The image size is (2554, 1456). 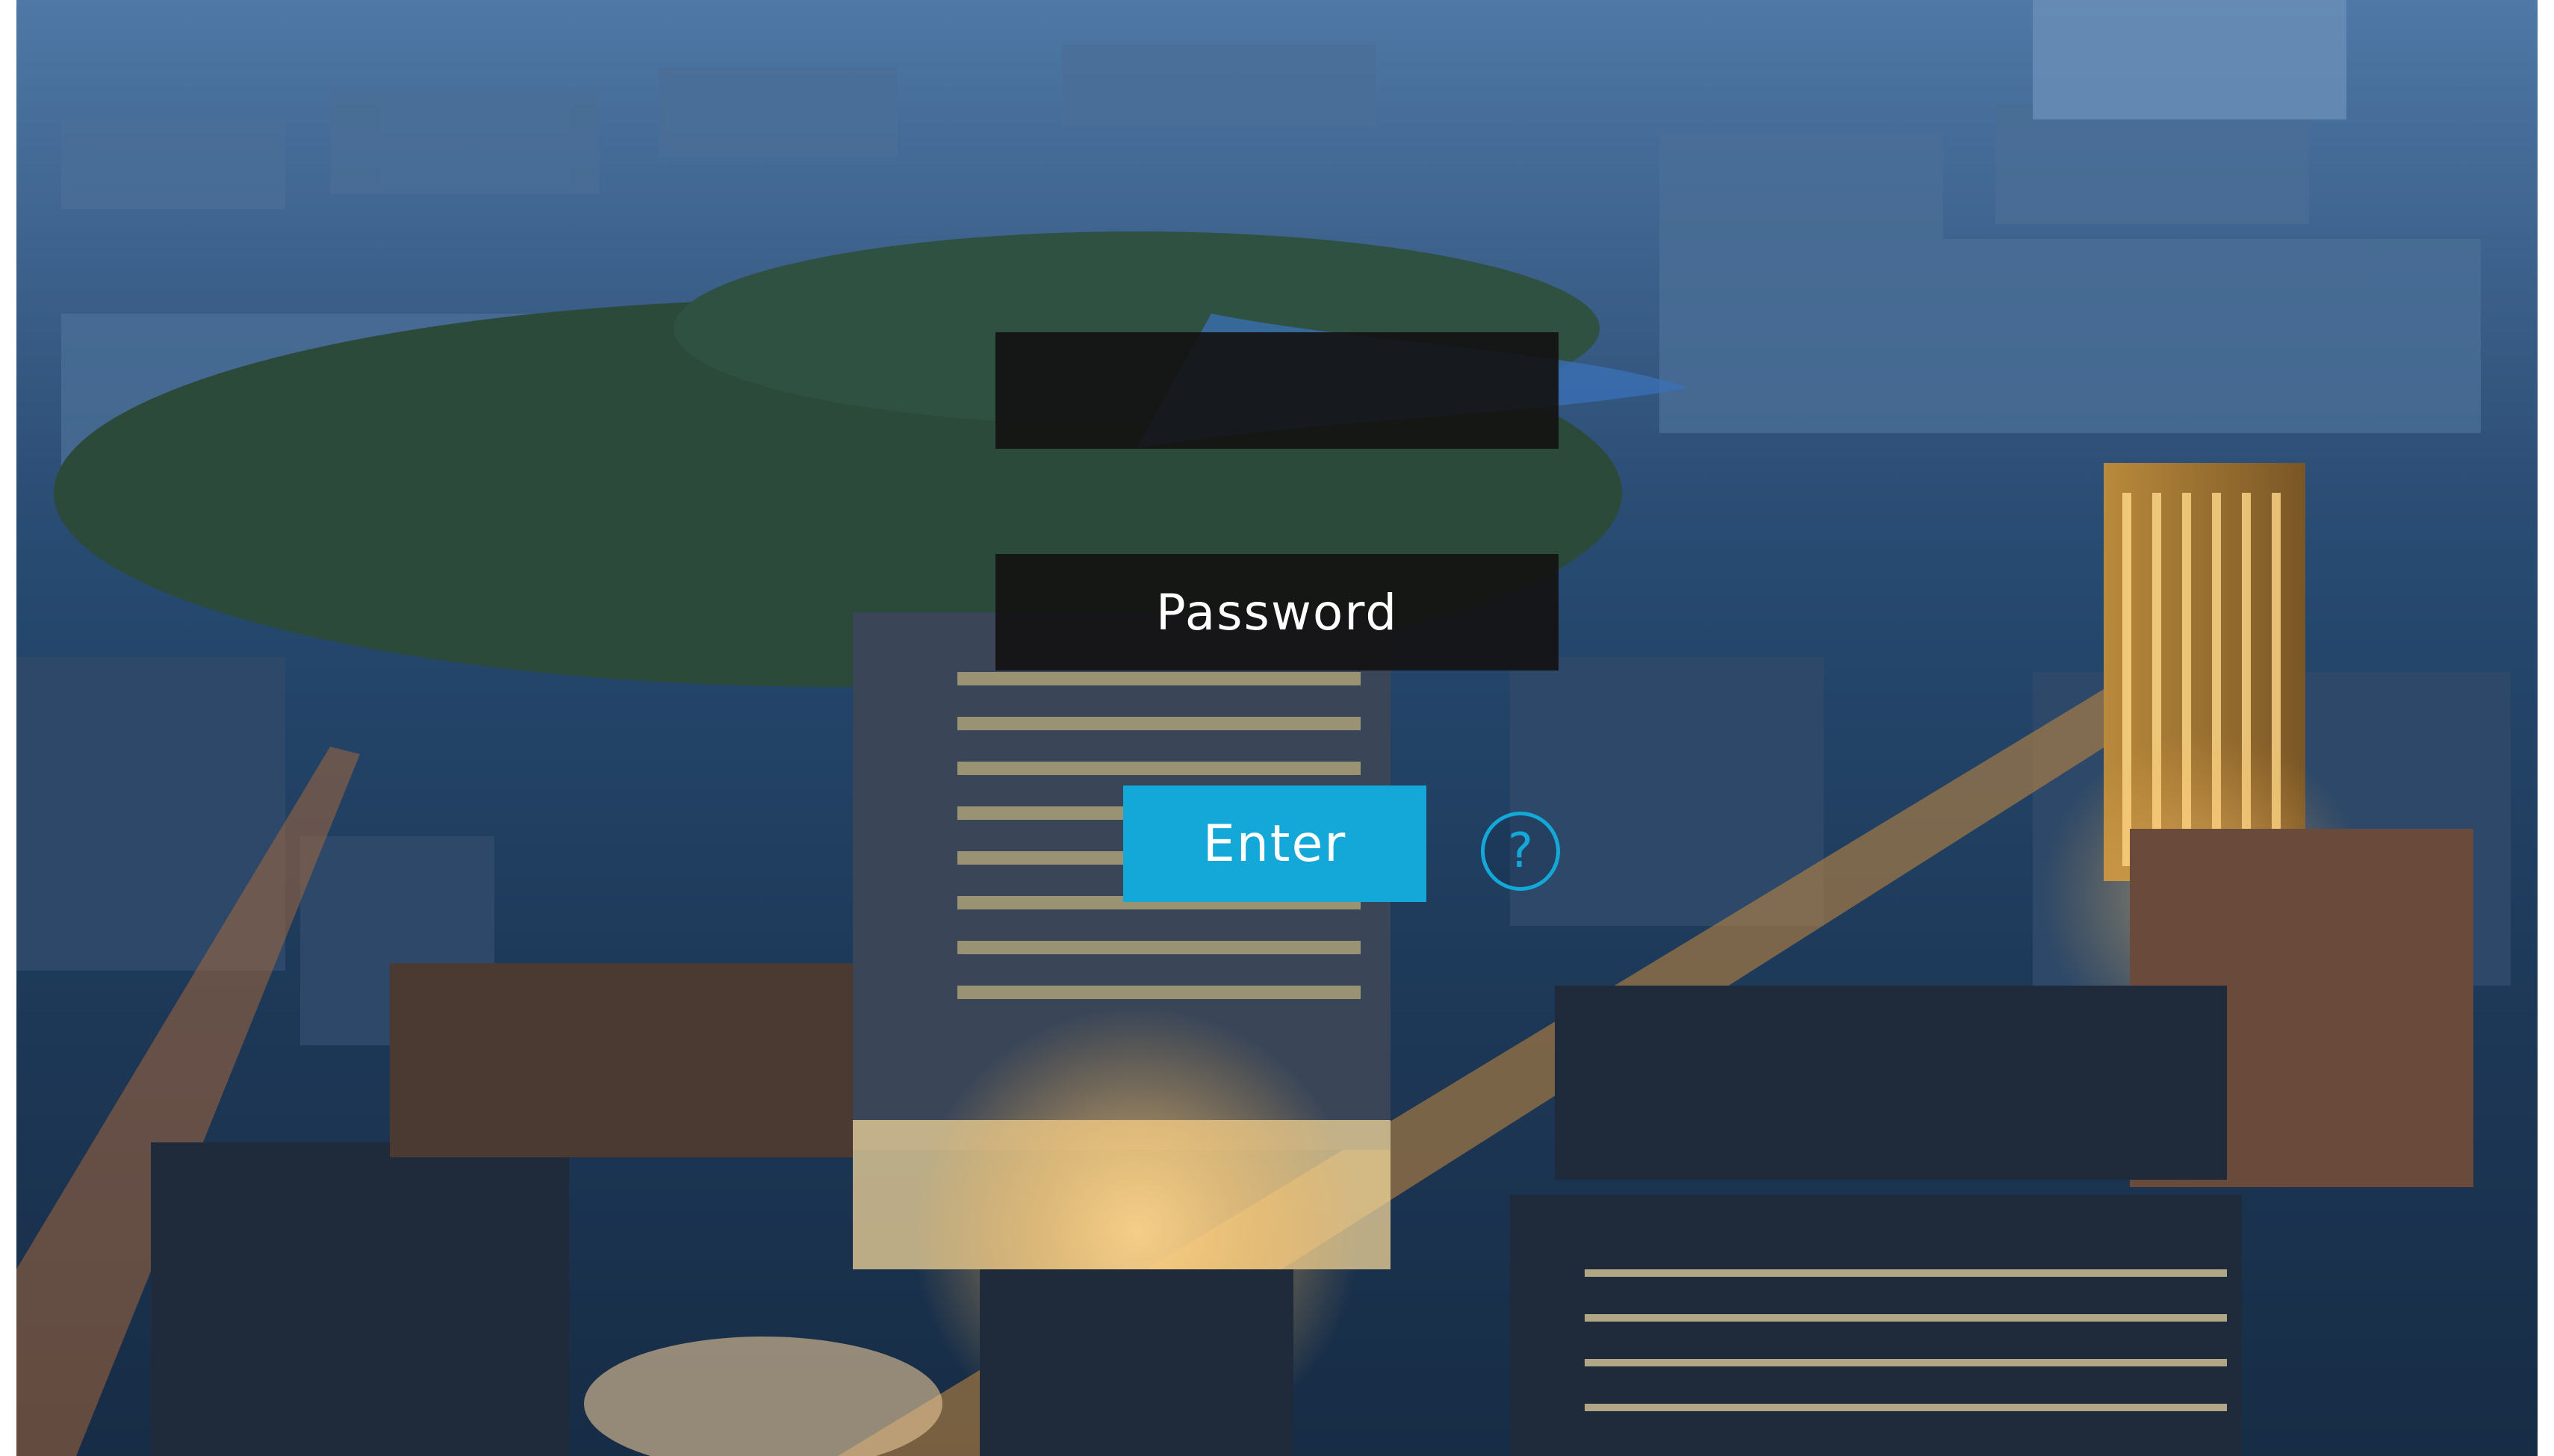 I want to click on enter-button: Enter, so click(x=1274, y=843).